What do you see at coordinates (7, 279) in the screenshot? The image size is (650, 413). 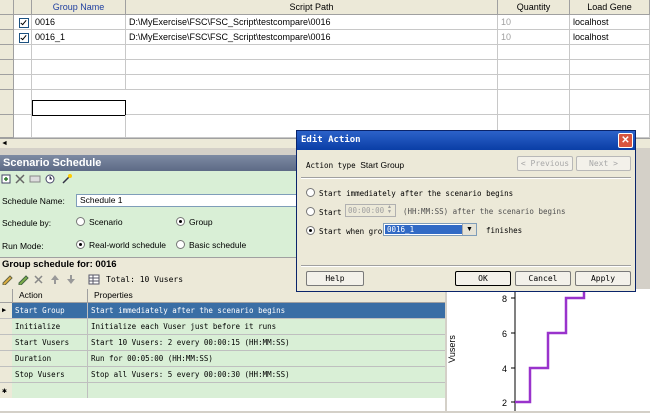 I see `edit-action-icon` at bounding box center [7, 279].